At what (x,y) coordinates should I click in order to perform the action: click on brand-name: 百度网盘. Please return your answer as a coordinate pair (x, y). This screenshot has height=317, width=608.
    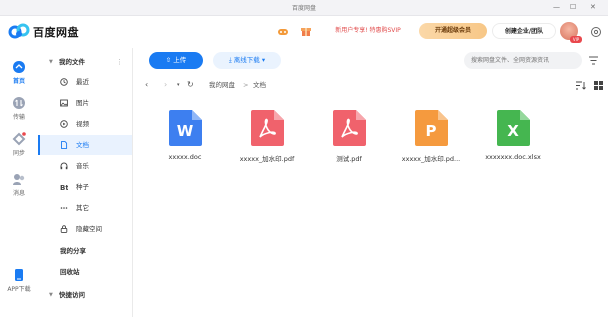
    Looking at the image, I should click on (56, 32).